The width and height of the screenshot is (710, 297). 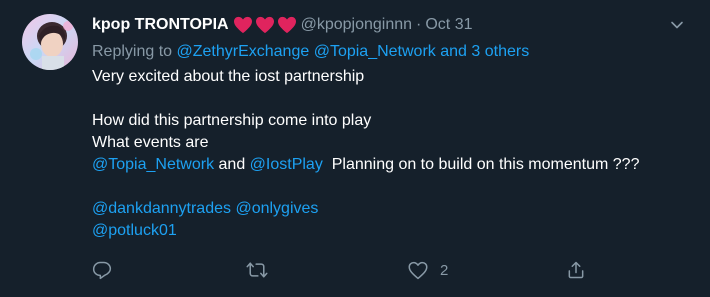 I want to click on tweet-header: kpop TRONTOPIA @kpopjonginnn · Oct 31, so click(x=282, y=25).